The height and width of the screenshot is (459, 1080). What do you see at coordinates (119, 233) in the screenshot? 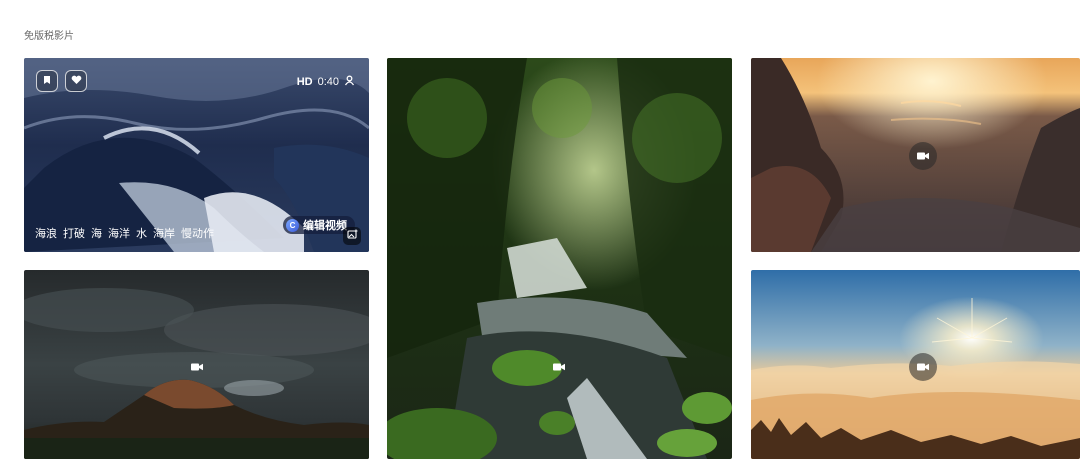
I see `tag: 海洋` at bounding box center [119, 233].